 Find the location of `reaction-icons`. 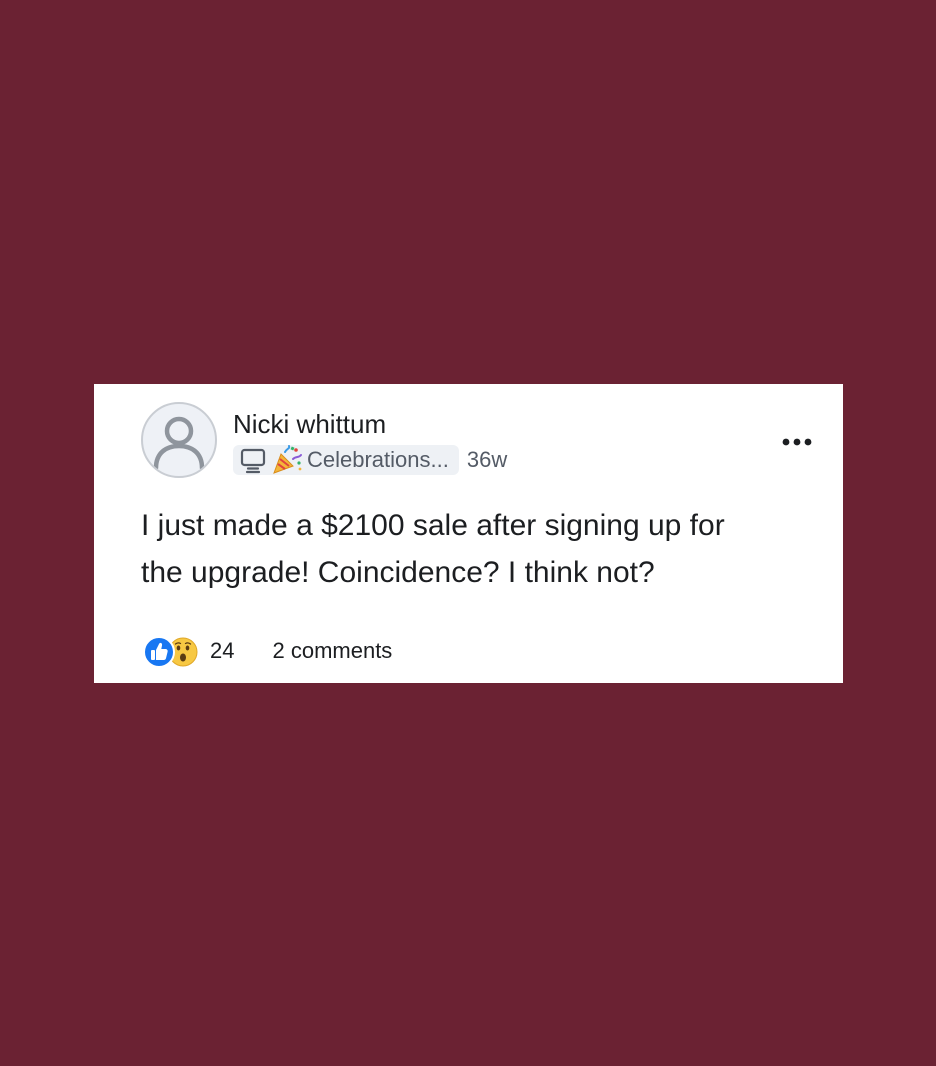

reaction-icons is located at coordinates (171, 651).